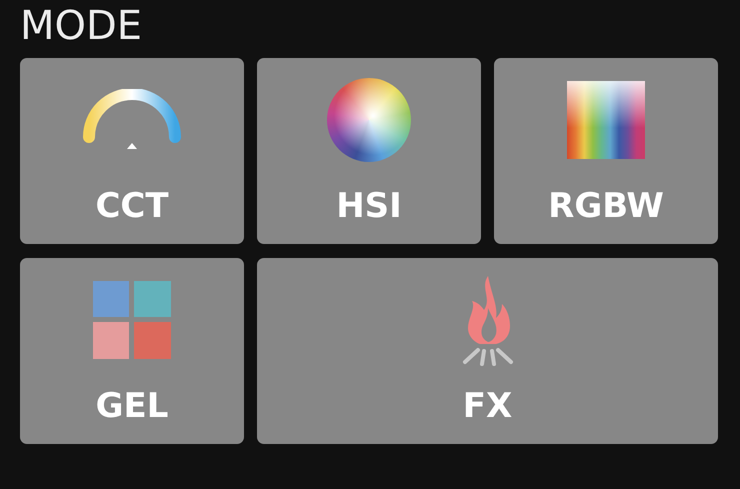  I want to click on mode-button: CCT, so click(132, 151).